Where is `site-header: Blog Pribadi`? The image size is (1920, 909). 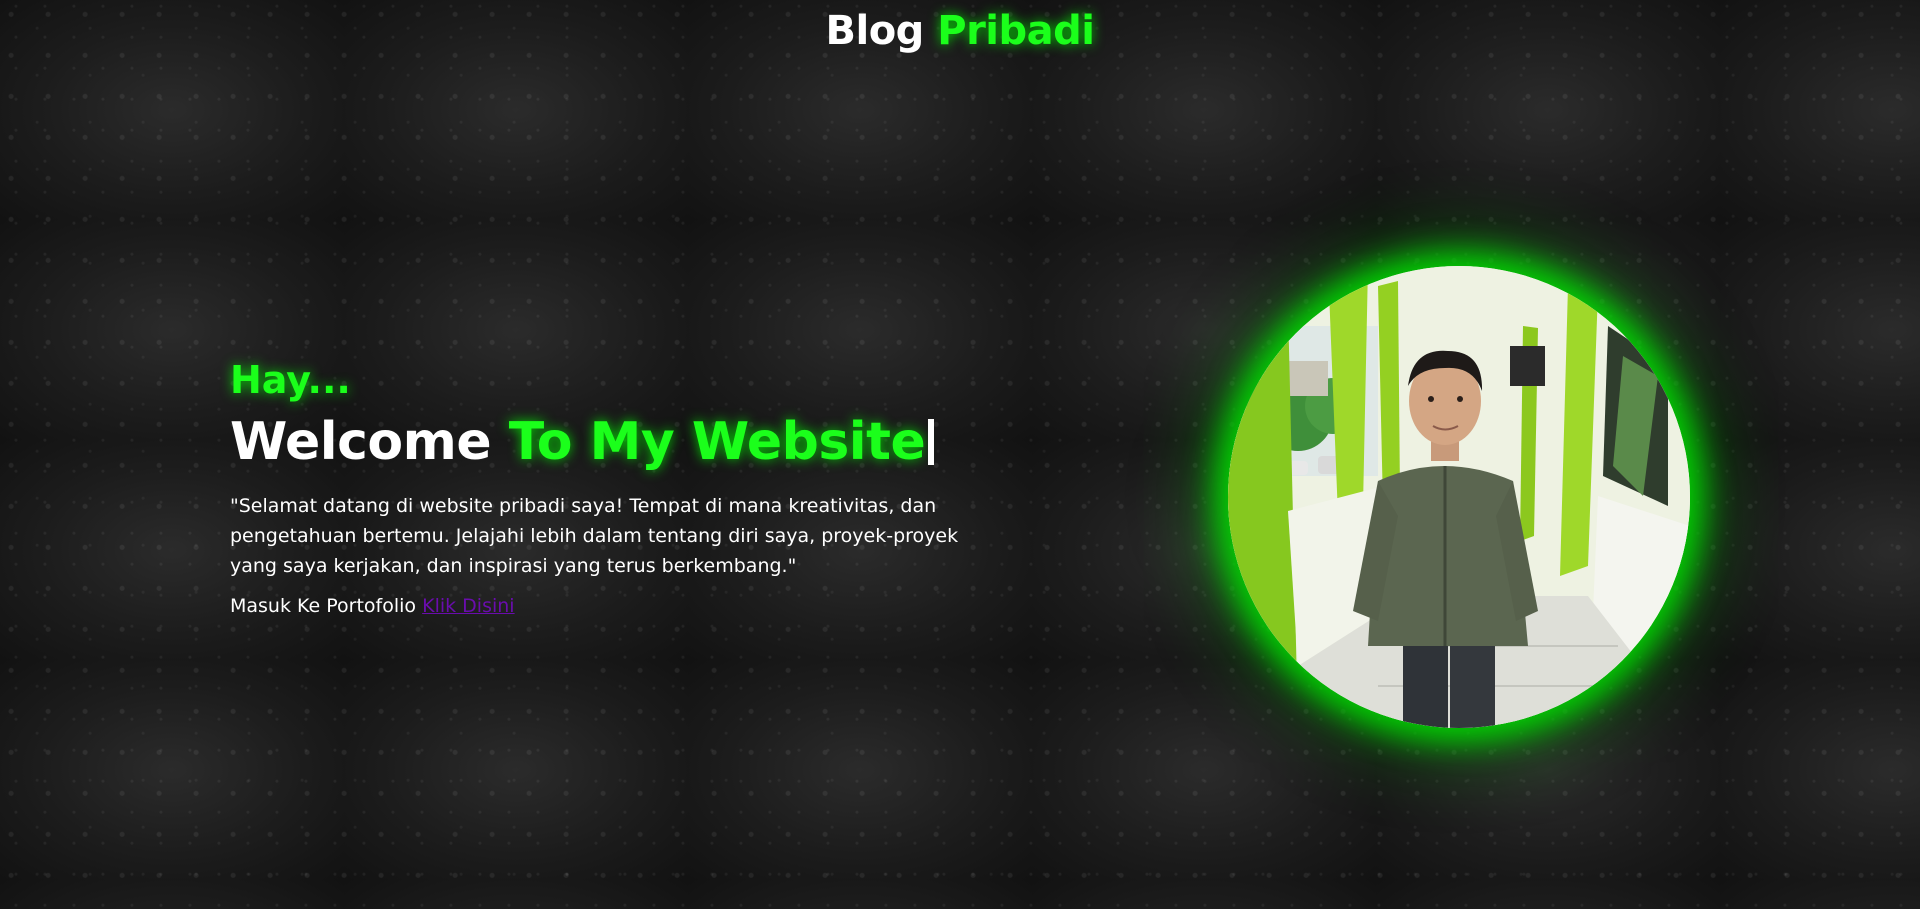
site-header: Blog Pribadi is located at coordinates (960, 31).